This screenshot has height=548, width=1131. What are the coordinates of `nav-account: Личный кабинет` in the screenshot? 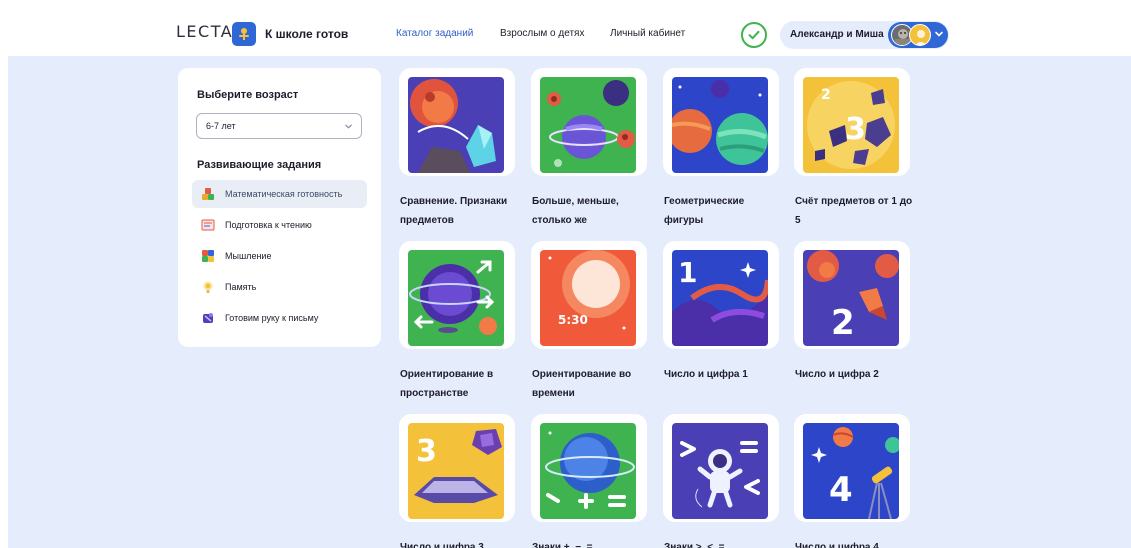 It's located at (647, 33).